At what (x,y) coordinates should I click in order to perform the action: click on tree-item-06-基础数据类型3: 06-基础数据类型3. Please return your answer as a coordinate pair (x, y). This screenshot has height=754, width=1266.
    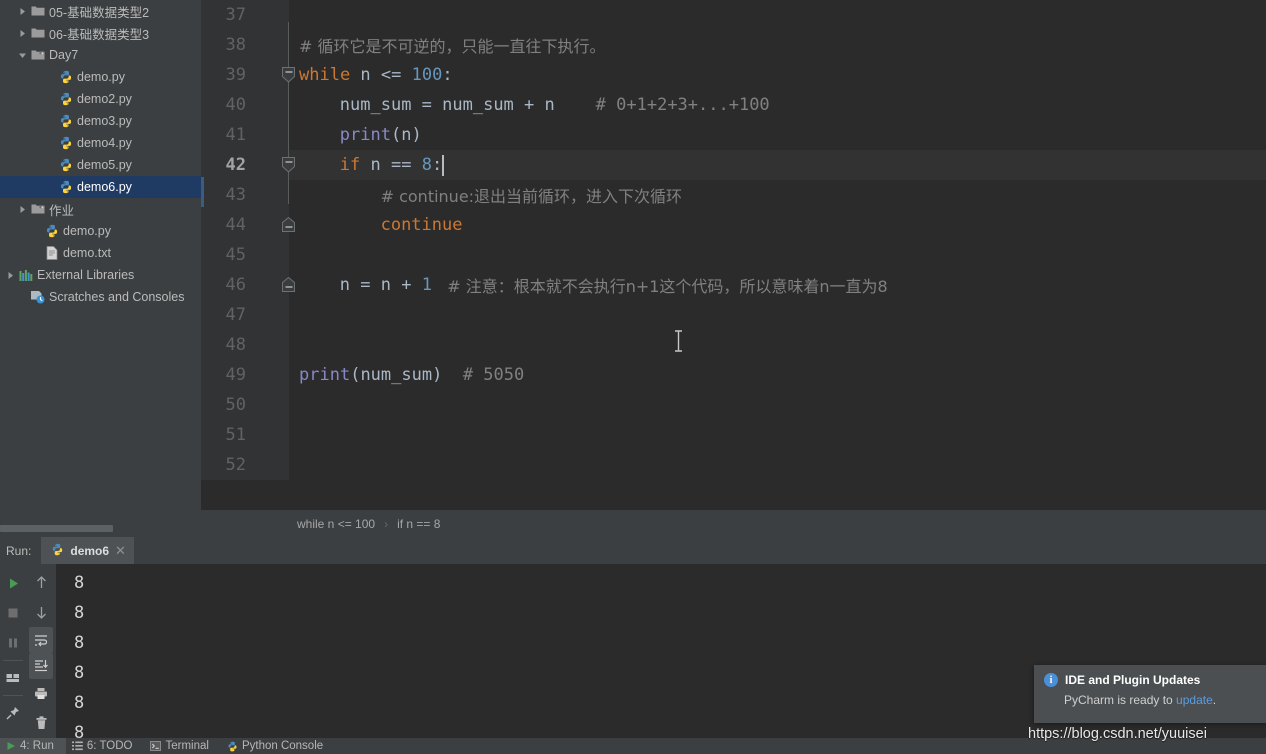
    Looking at the image, I should click on (100, 33).